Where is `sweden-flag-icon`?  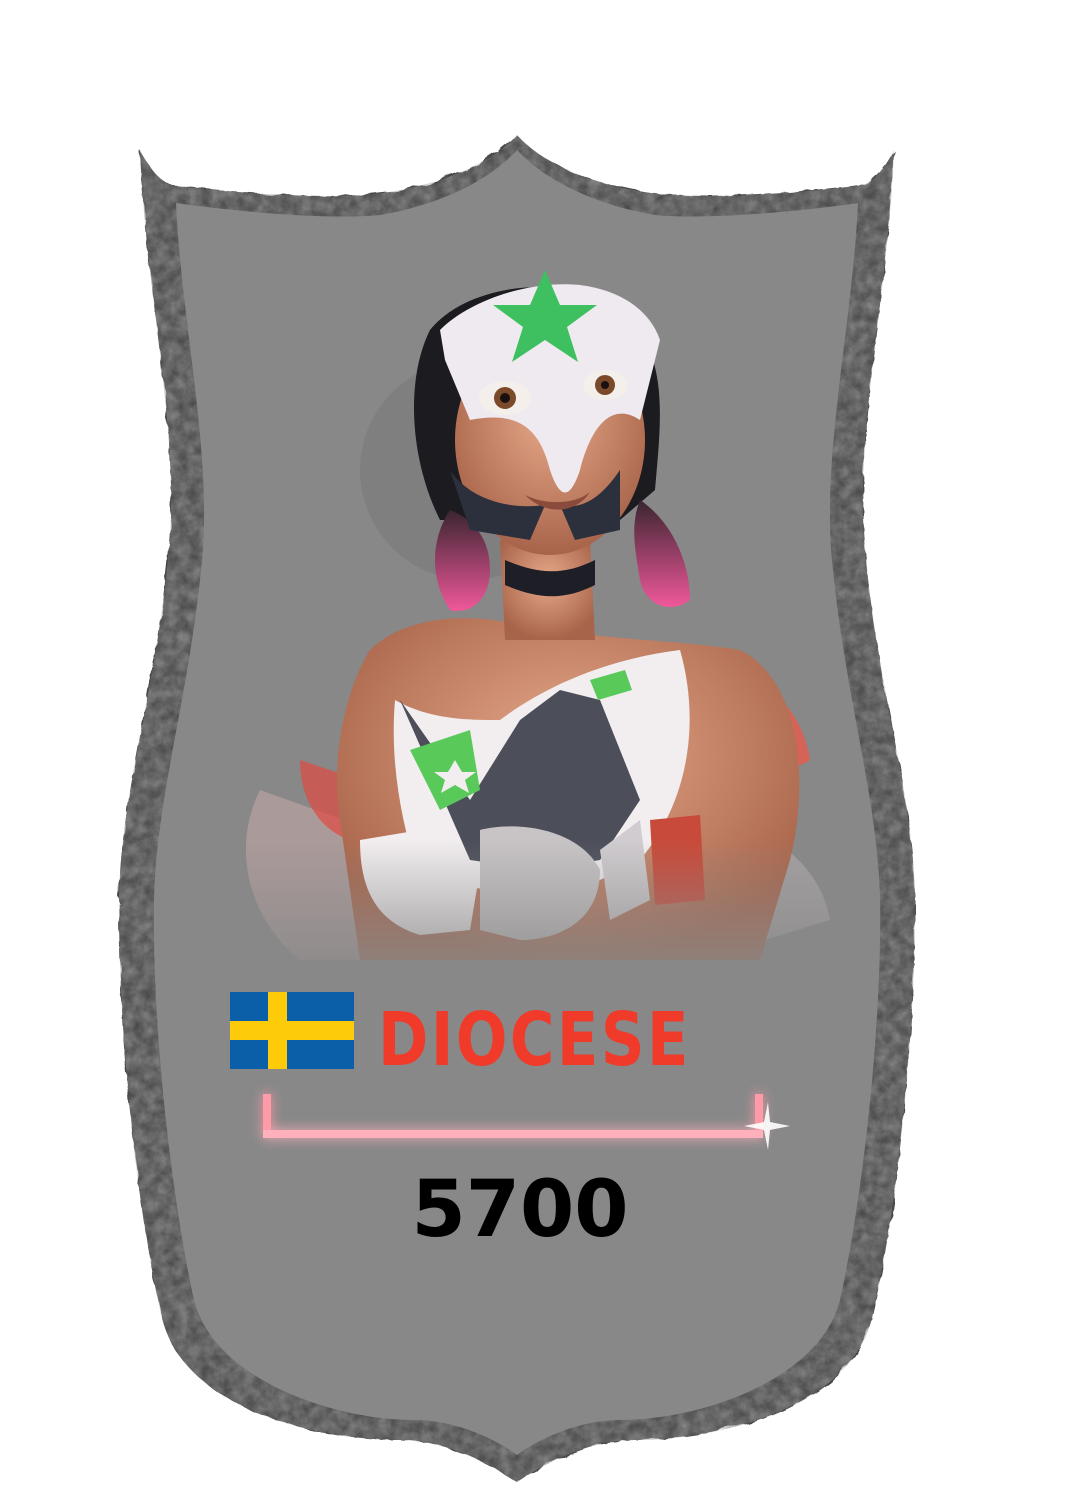 sweden-flag-icon is located at coordinates (292, 1030).